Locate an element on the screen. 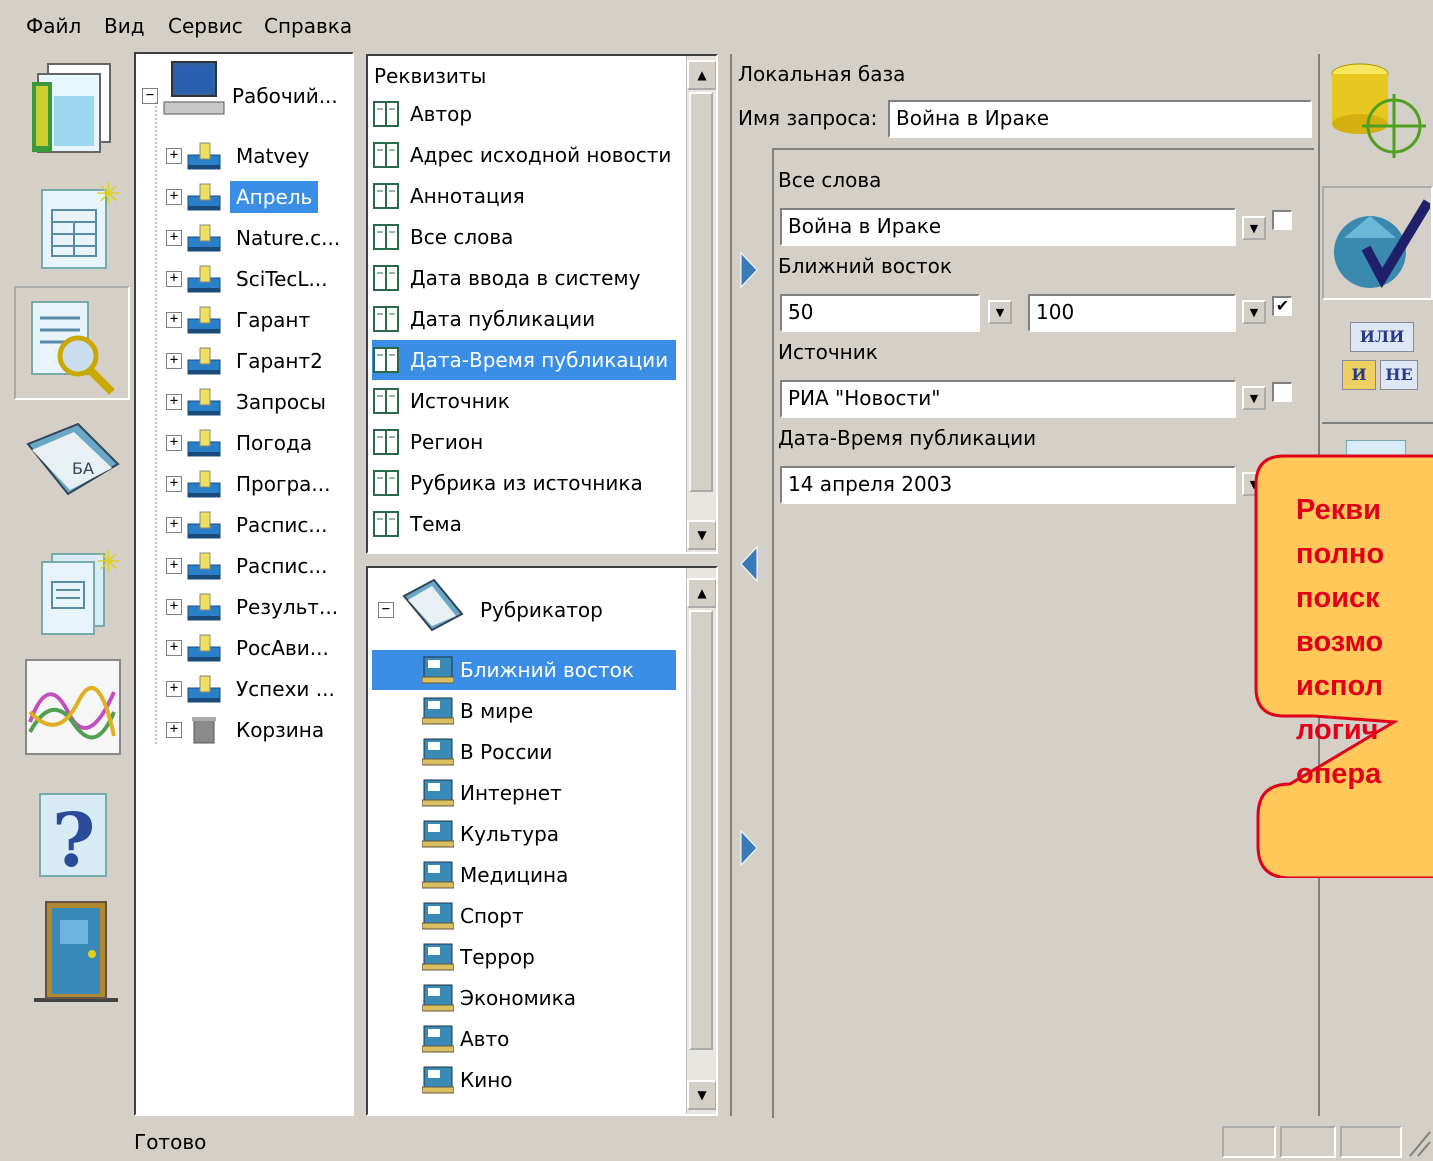  exit-door-icon is located at coordinates (73, 949).